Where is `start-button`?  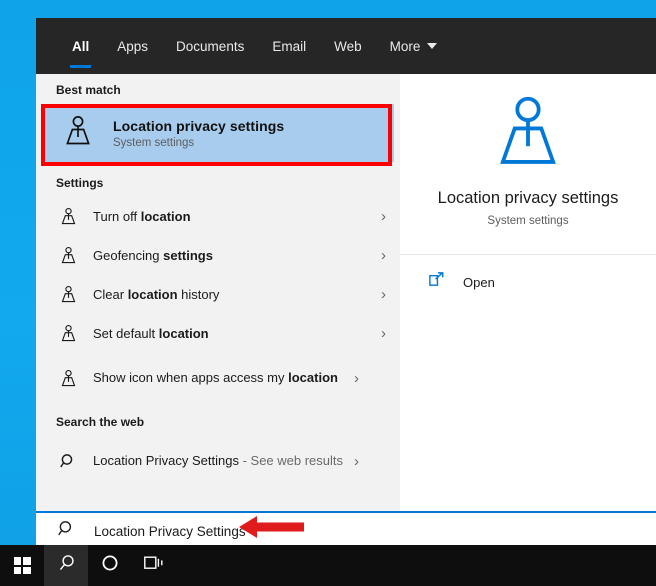
start-button is located at coordinates (22, 565).